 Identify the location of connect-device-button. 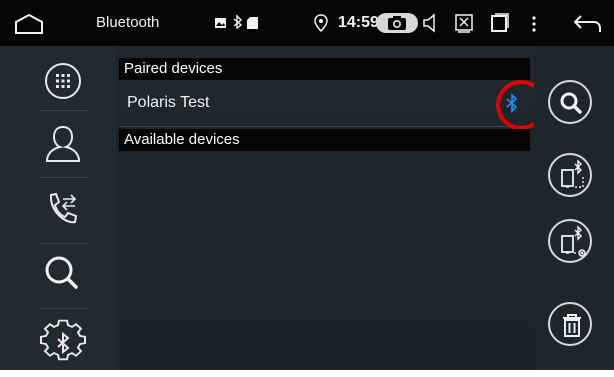
(570, 175).